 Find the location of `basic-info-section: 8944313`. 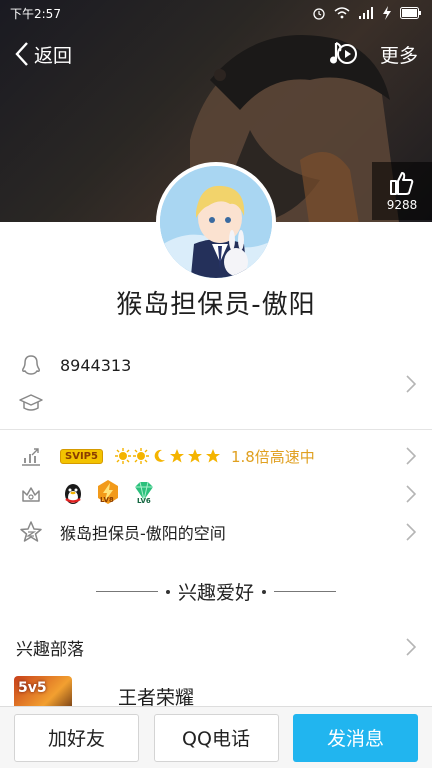

basic-info-section: 8944313 is located at coordinates (216, 384).